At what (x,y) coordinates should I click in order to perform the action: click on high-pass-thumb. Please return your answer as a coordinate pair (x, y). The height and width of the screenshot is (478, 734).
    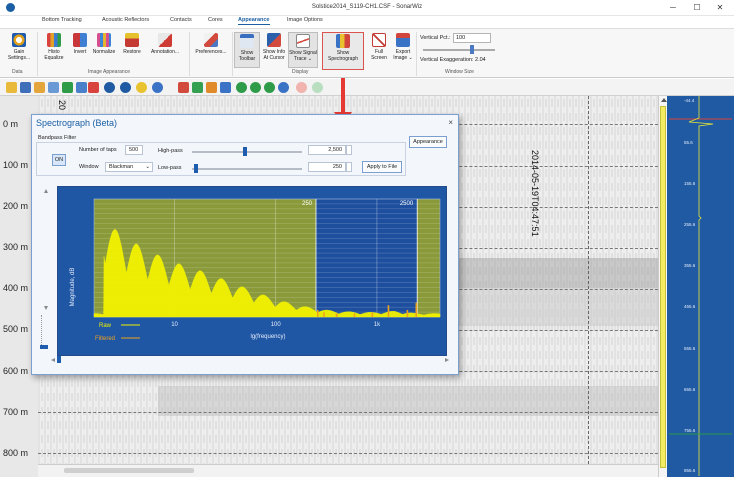
    Looking at the image, I should click on (245, 151).